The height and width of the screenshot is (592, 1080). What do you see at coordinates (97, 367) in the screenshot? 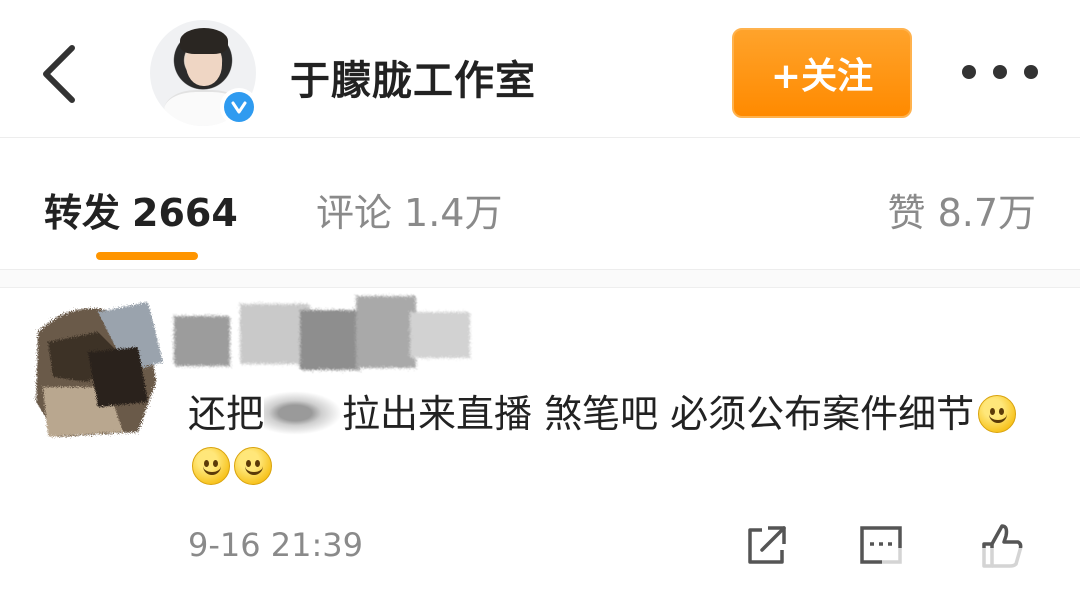
I see `commenter-avatar` at bounding box center [97, 367].